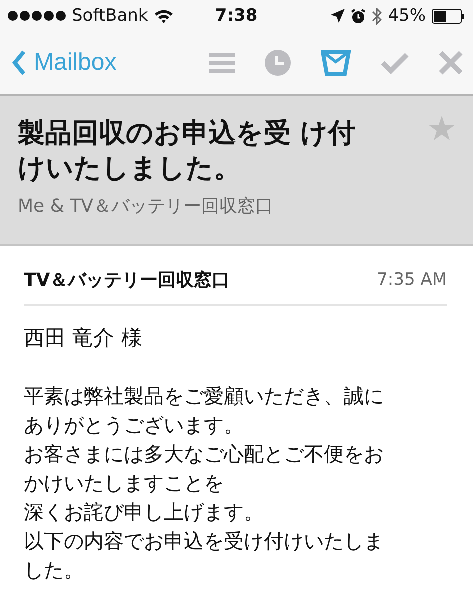 Image resolution: width=473 pixels, height=600 pixels. What do you see at coordinates (84, 338) in the screenshot?
I see `greeting: 西田 竜介 様` at bounding box center [84, 338].